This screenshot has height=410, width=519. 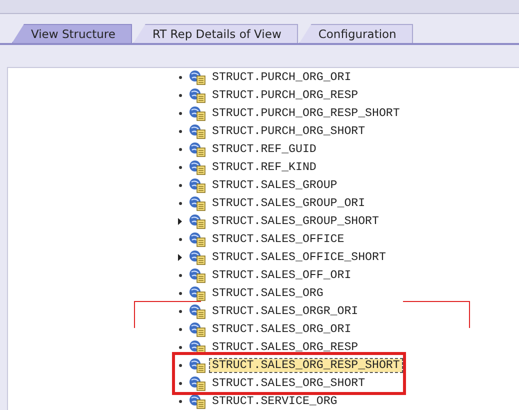 I want to click on tree-item: STRUCT.SERVICE_ORG, so click(x=275, y=401).